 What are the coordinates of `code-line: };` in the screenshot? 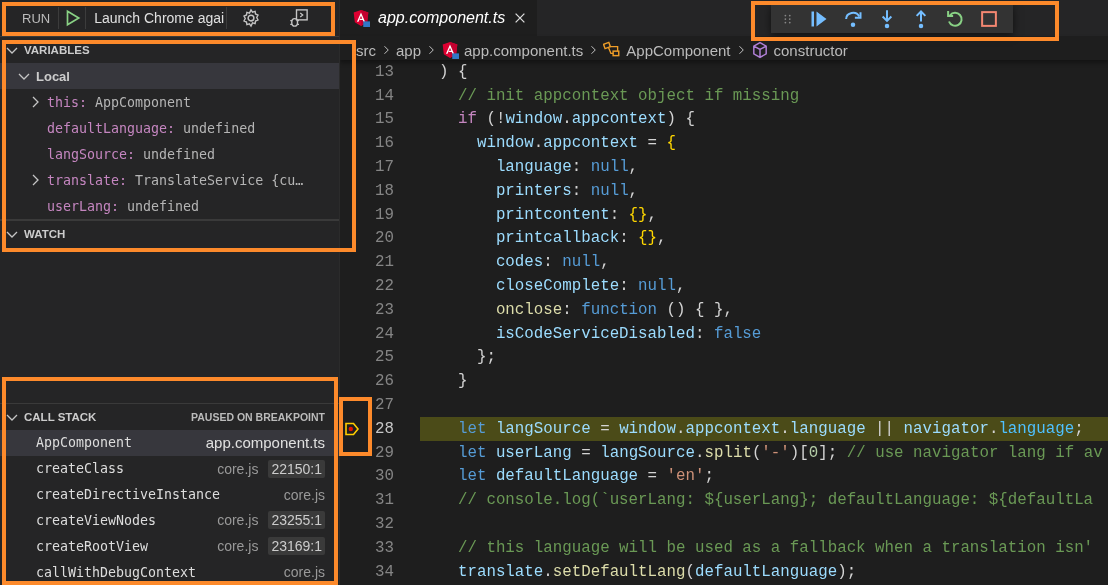 It's located at (486, 358).